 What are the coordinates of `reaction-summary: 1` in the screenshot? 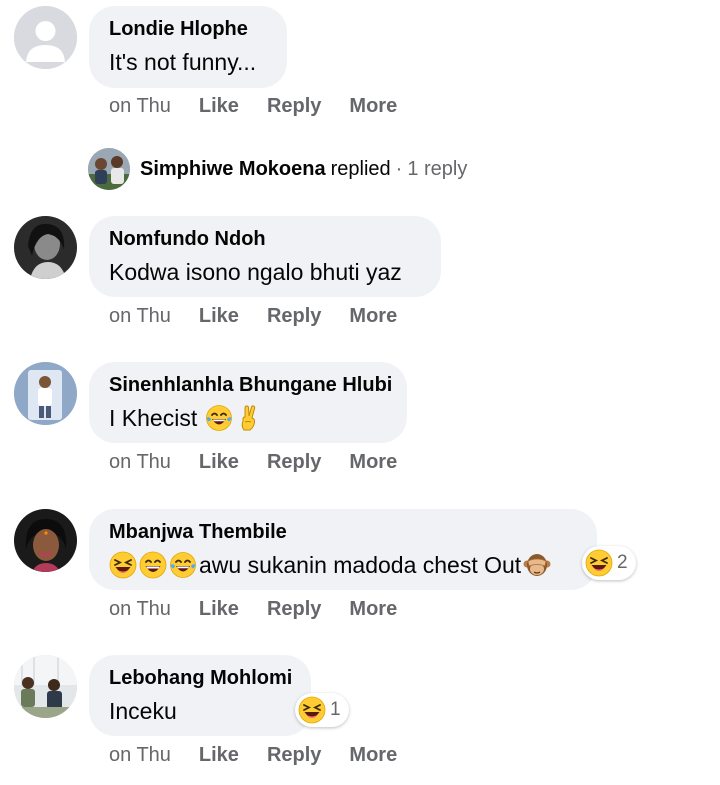 It's located at (322, 710).